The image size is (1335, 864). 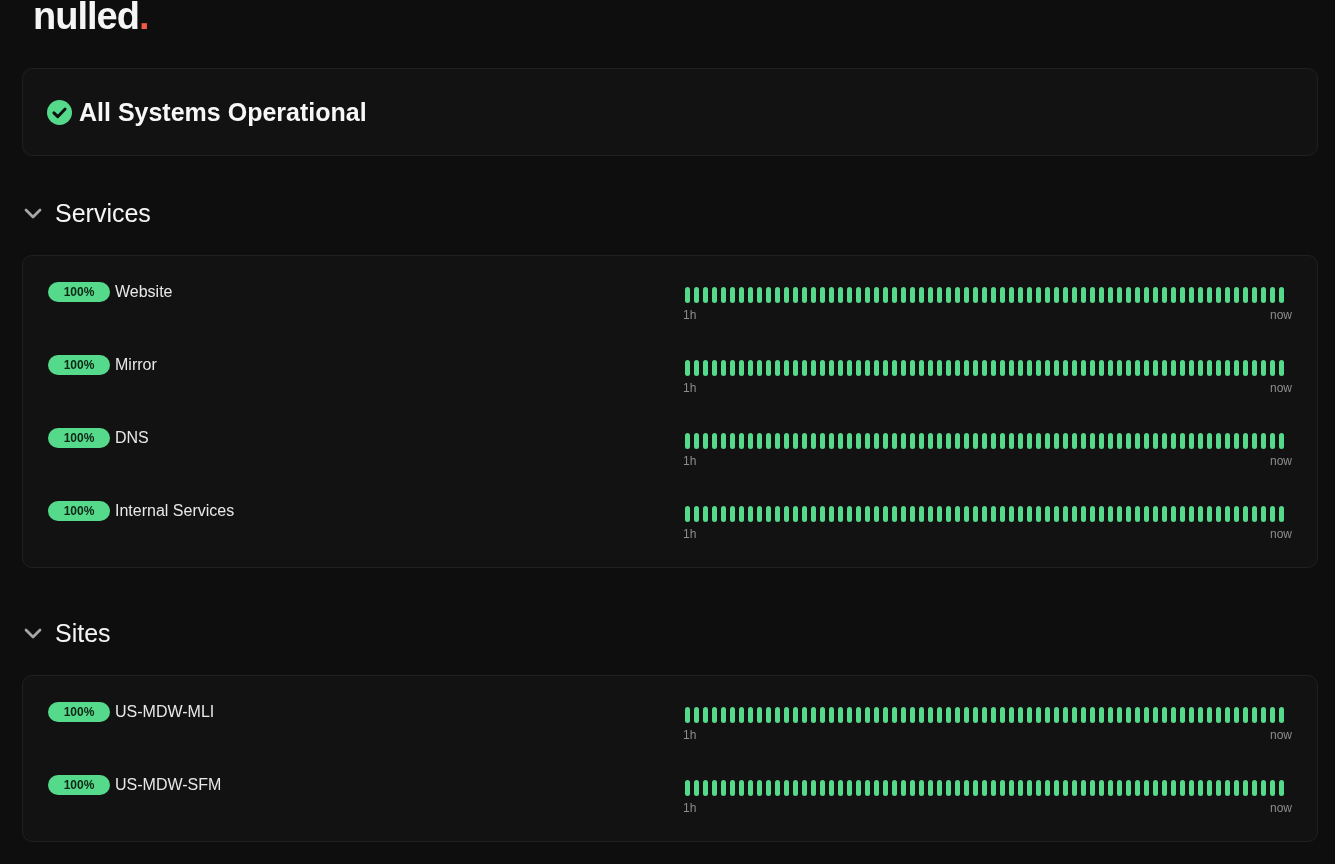 I want to click on section-title: Sites, so click(x=83, y=633).